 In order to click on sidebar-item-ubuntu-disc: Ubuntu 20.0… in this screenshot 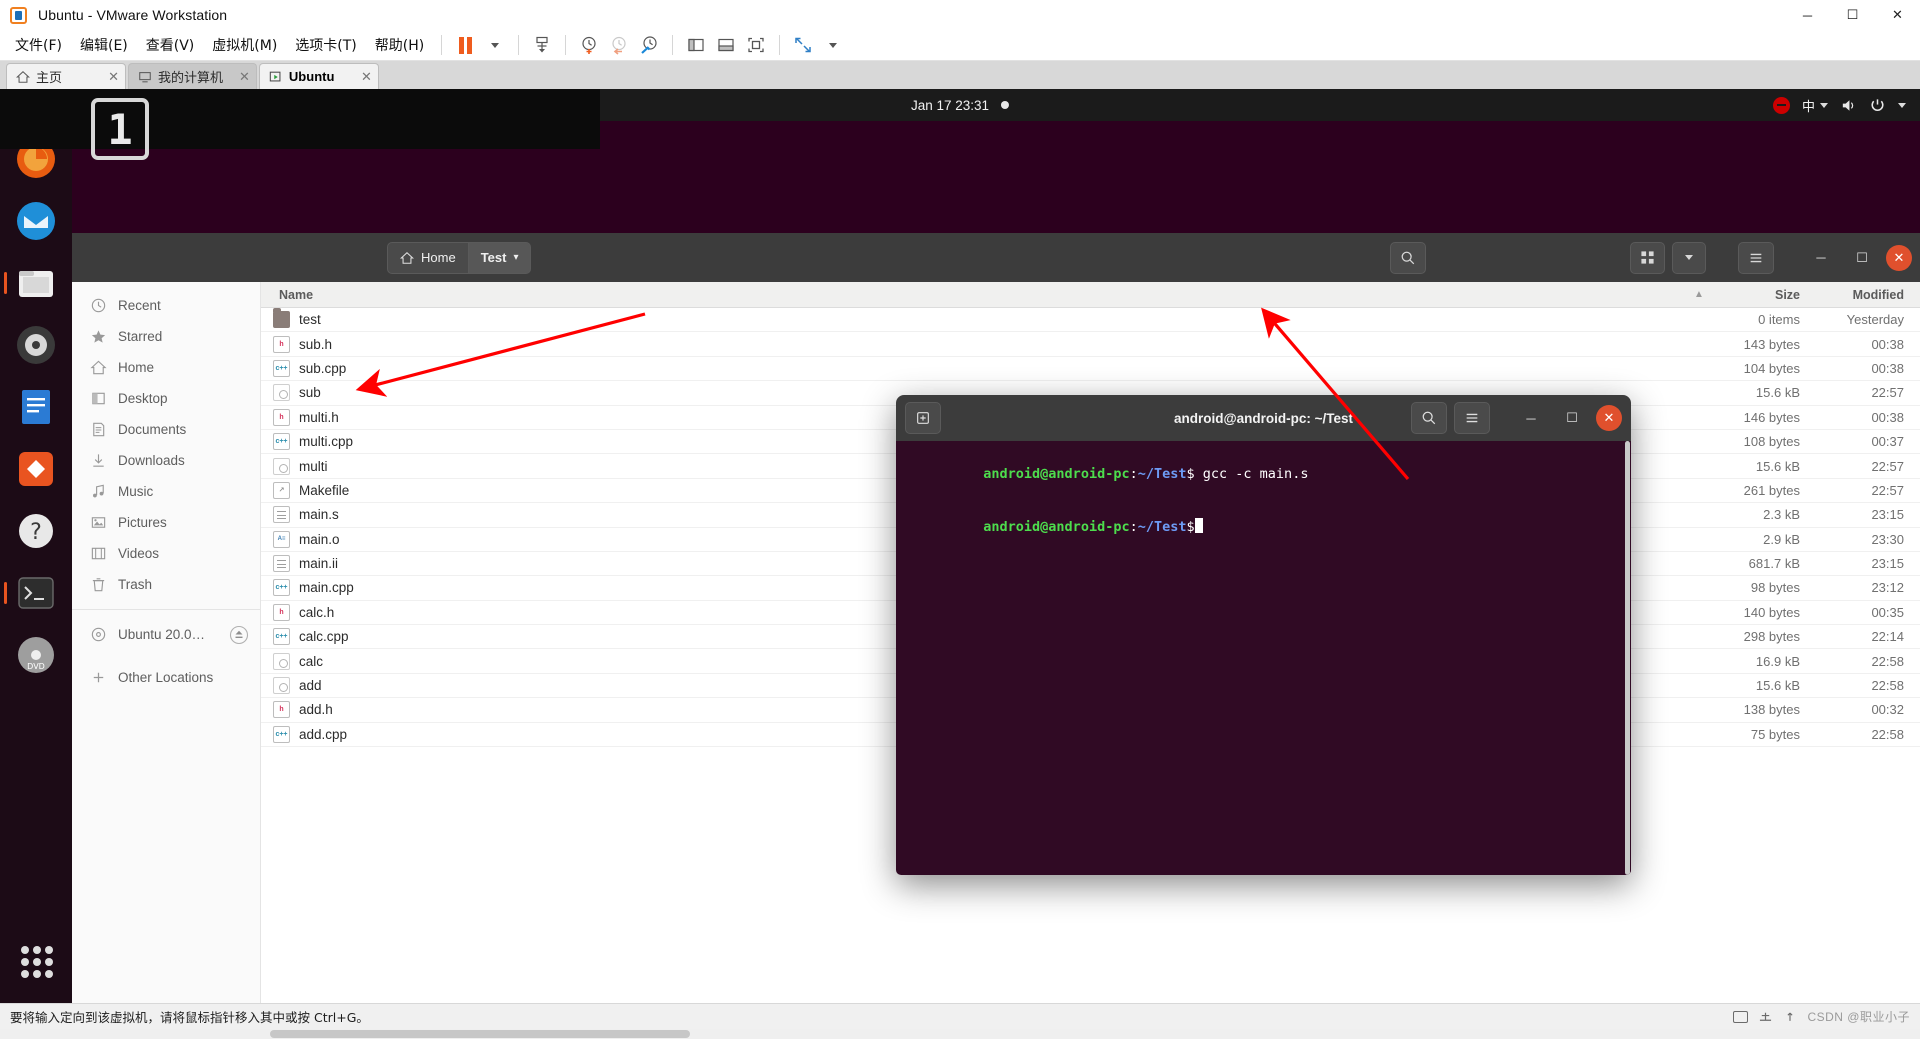, I will do `click(166, 634)`.